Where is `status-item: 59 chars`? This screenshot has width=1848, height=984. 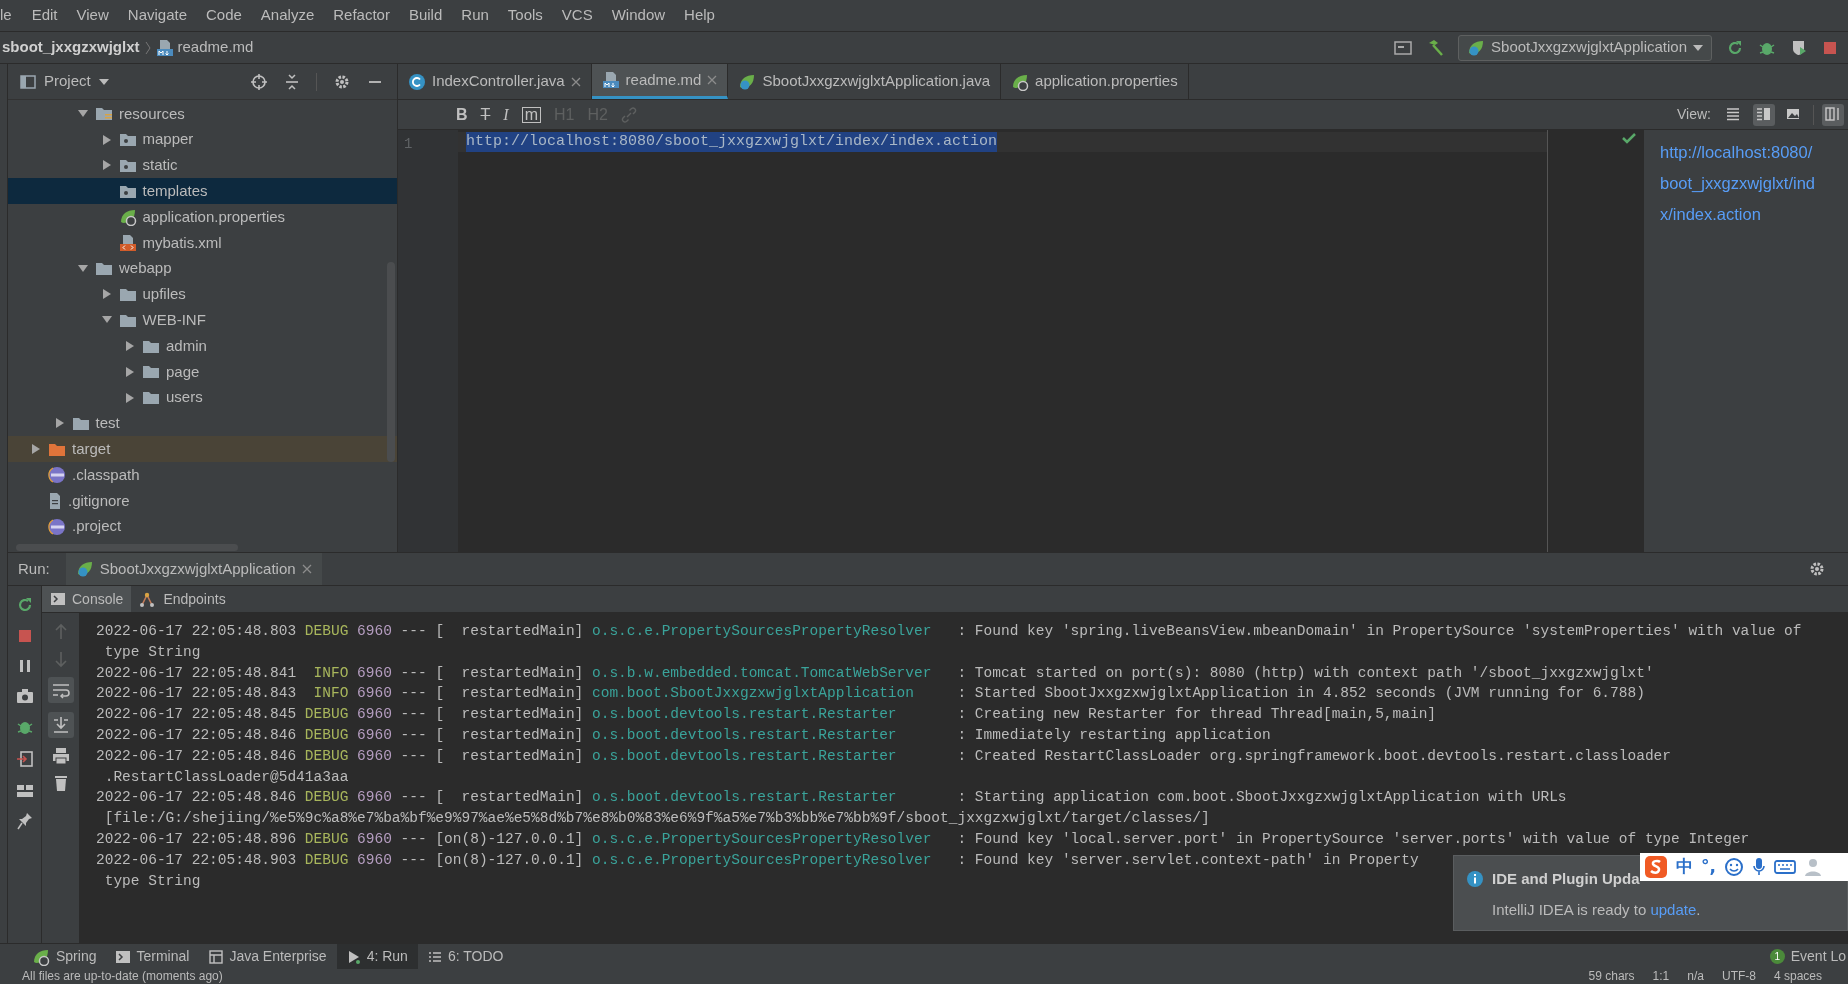 status-item: 59 chars is located at coordinates (1611, 976).